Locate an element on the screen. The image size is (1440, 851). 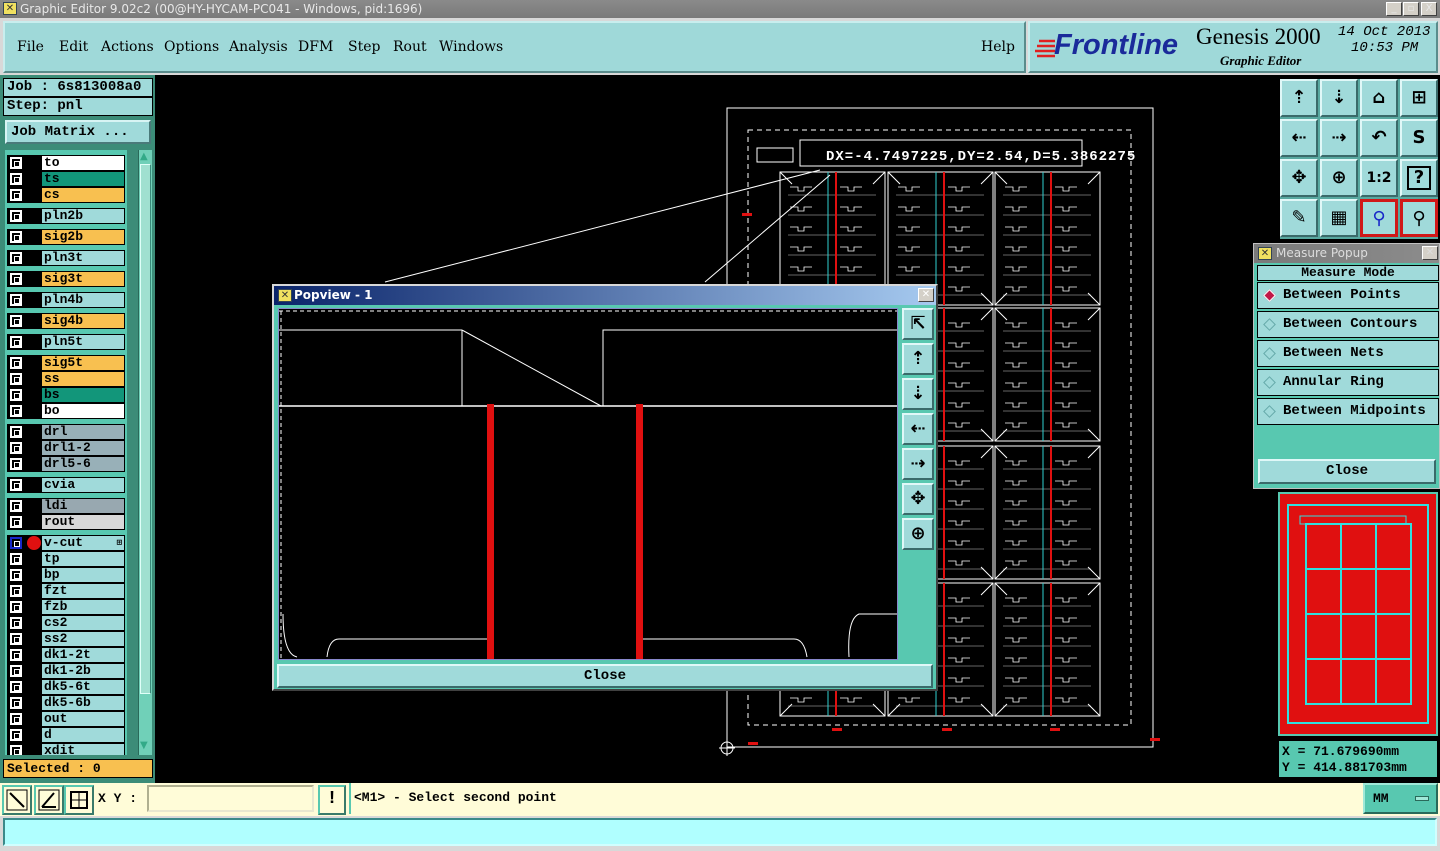
help-query-icon: ? is located at coordinates (1419, 178).